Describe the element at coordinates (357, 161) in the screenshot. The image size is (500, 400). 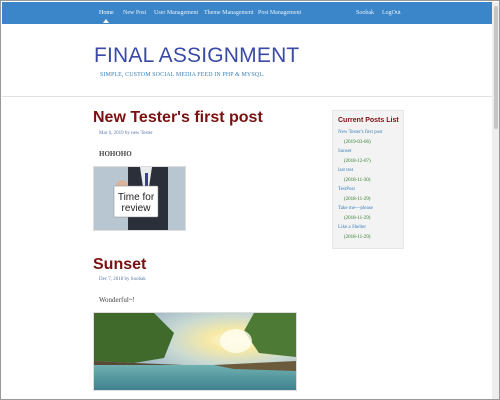
I see `sidebar-post-date: (2018-12-07)` at that location.